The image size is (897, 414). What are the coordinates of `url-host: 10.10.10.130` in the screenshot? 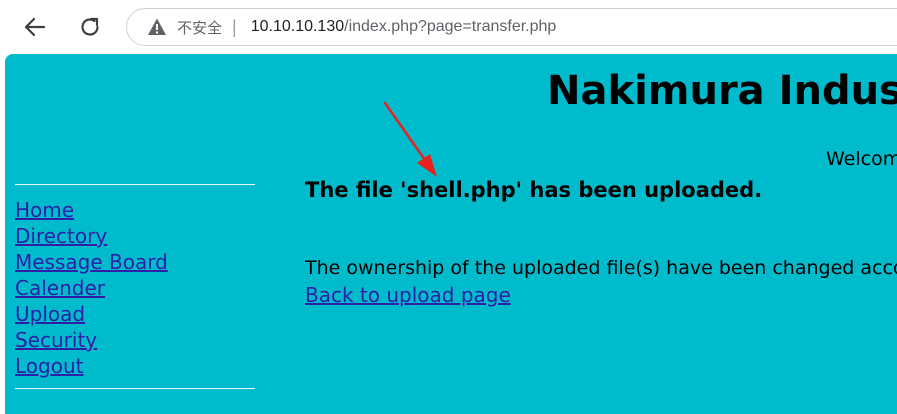 It's located at (297, 26).